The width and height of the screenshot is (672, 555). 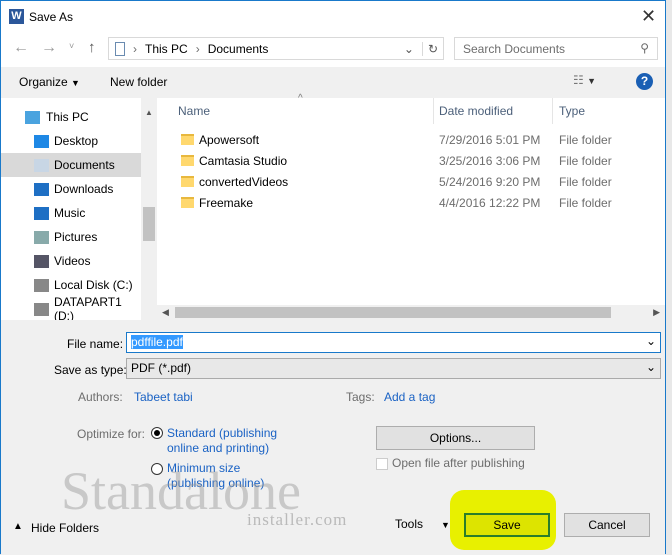 What do you see at coordinates (222, 441) in the screenshot?
I see `option-standard: Standard (publishing online and printing)` at bounding box center [222, 441].